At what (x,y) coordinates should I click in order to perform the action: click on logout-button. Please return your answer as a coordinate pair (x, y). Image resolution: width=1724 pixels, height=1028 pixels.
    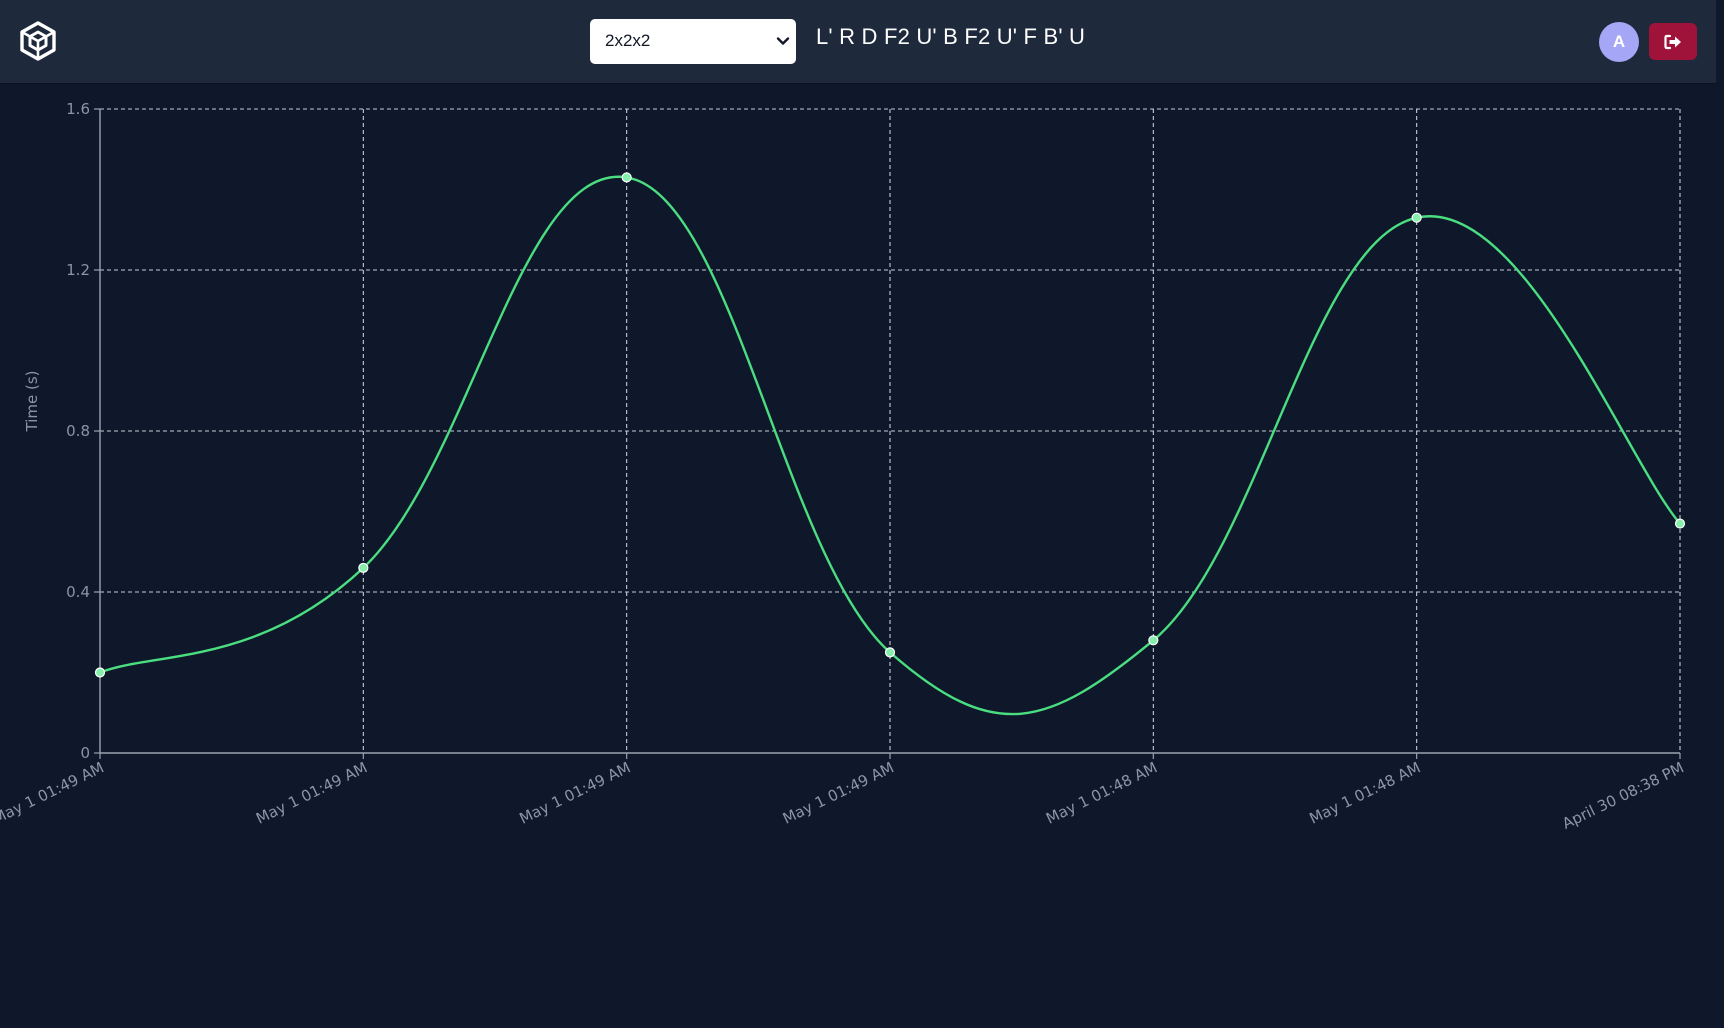
    Looking at the image, I should click on (1673, 41).